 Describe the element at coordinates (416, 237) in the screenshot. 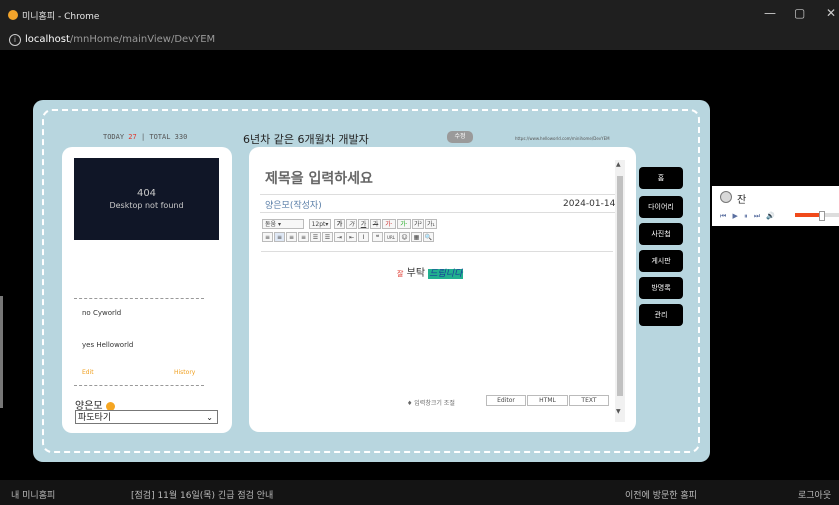

I see `table-icon: ▦` at that location.